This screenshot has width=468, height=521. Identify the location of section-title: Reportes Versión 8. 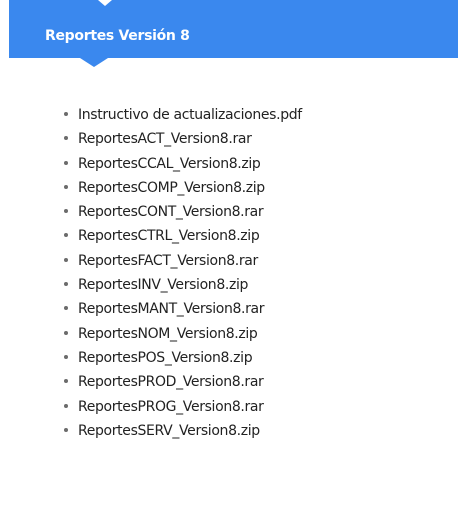
(117, 36).